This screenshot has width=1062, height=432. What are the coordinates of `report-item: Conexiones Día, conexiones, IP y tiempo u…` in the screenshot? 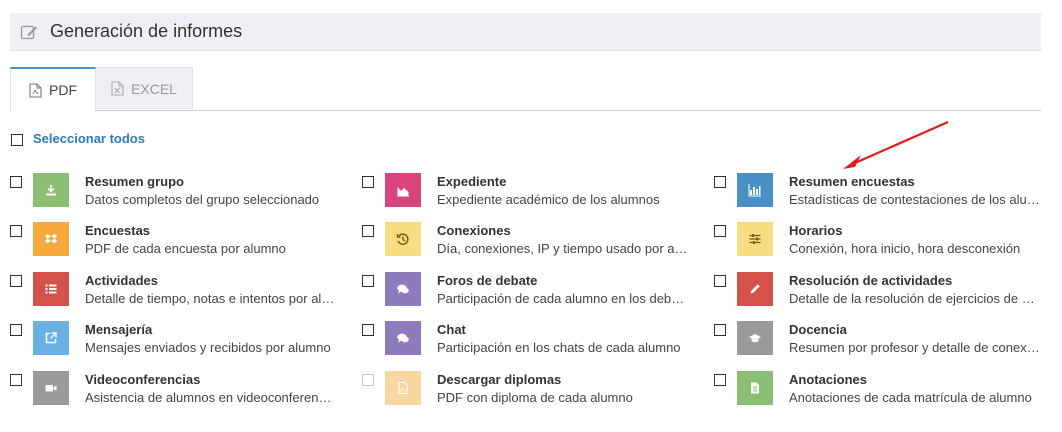 It's located at (532, 240).